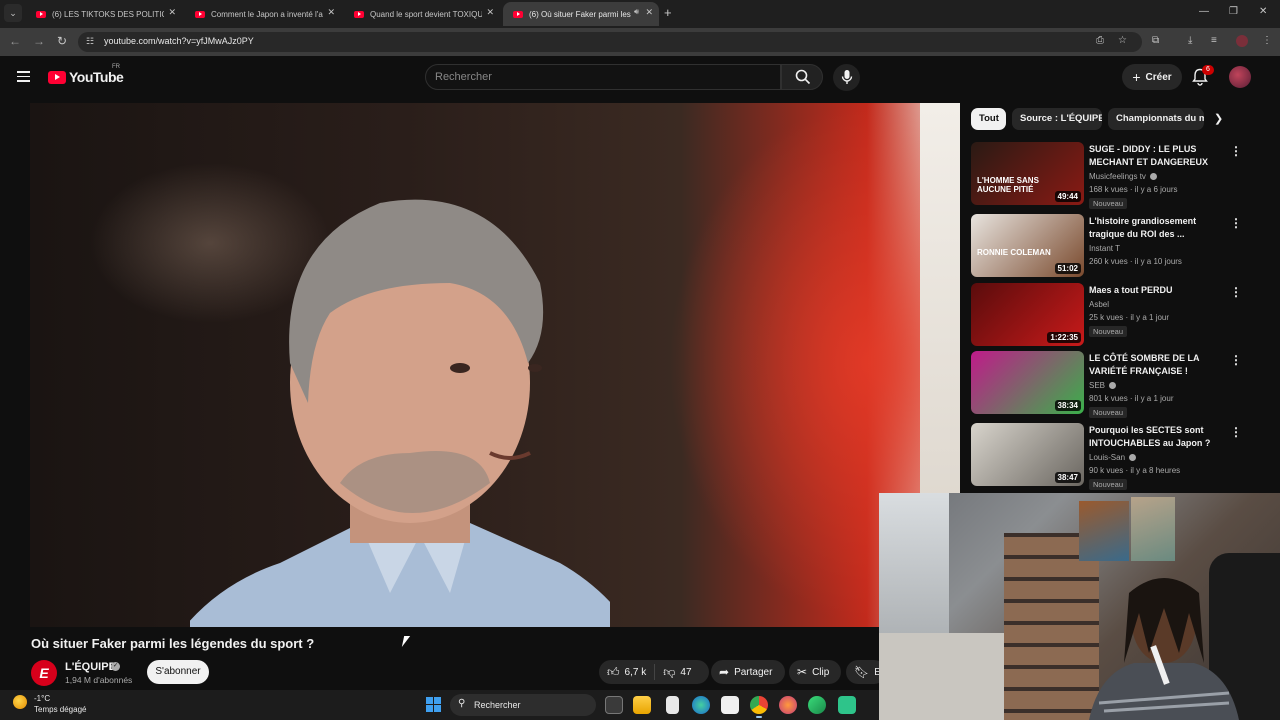 The width and height of the screenshot is (1280, 720). I want to click on speaker-icon: 🔊︎, so click(636, 12).